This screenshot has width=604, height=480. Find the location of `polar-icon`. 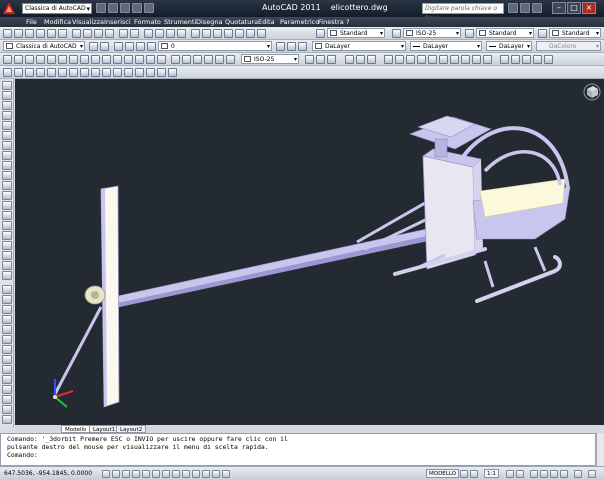

polar-icon is located at coordinates (136, 474).